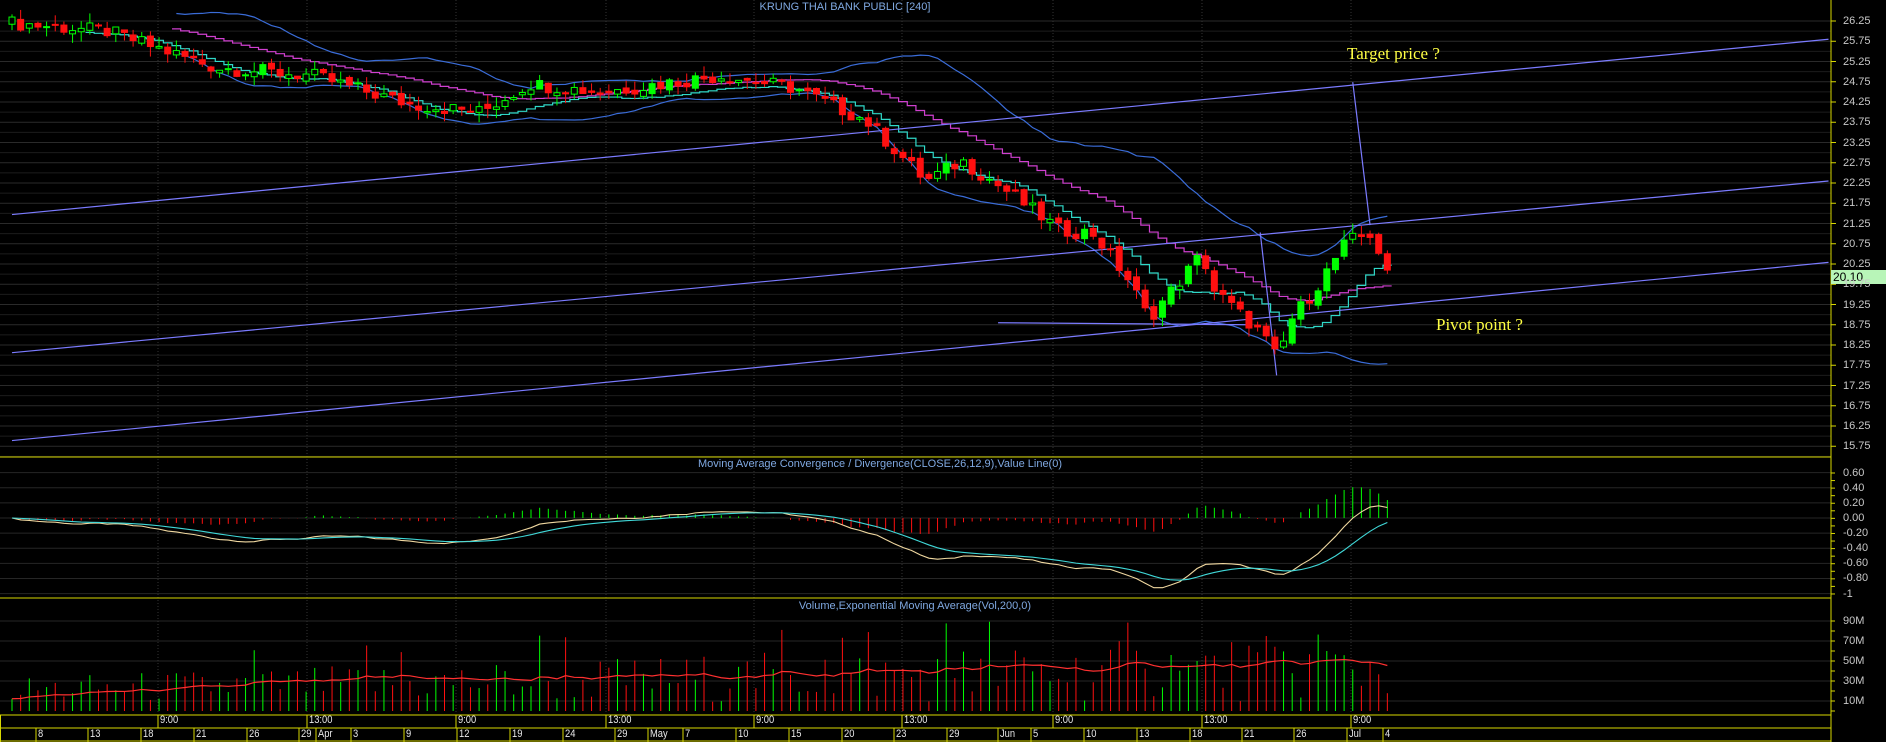 This screenshot has height=742, width=1886. What do you see at coordinates (1854, 502) in the screenshot?
I see `macd-tick-label: 0.20` at bounding box center [1854, 502].